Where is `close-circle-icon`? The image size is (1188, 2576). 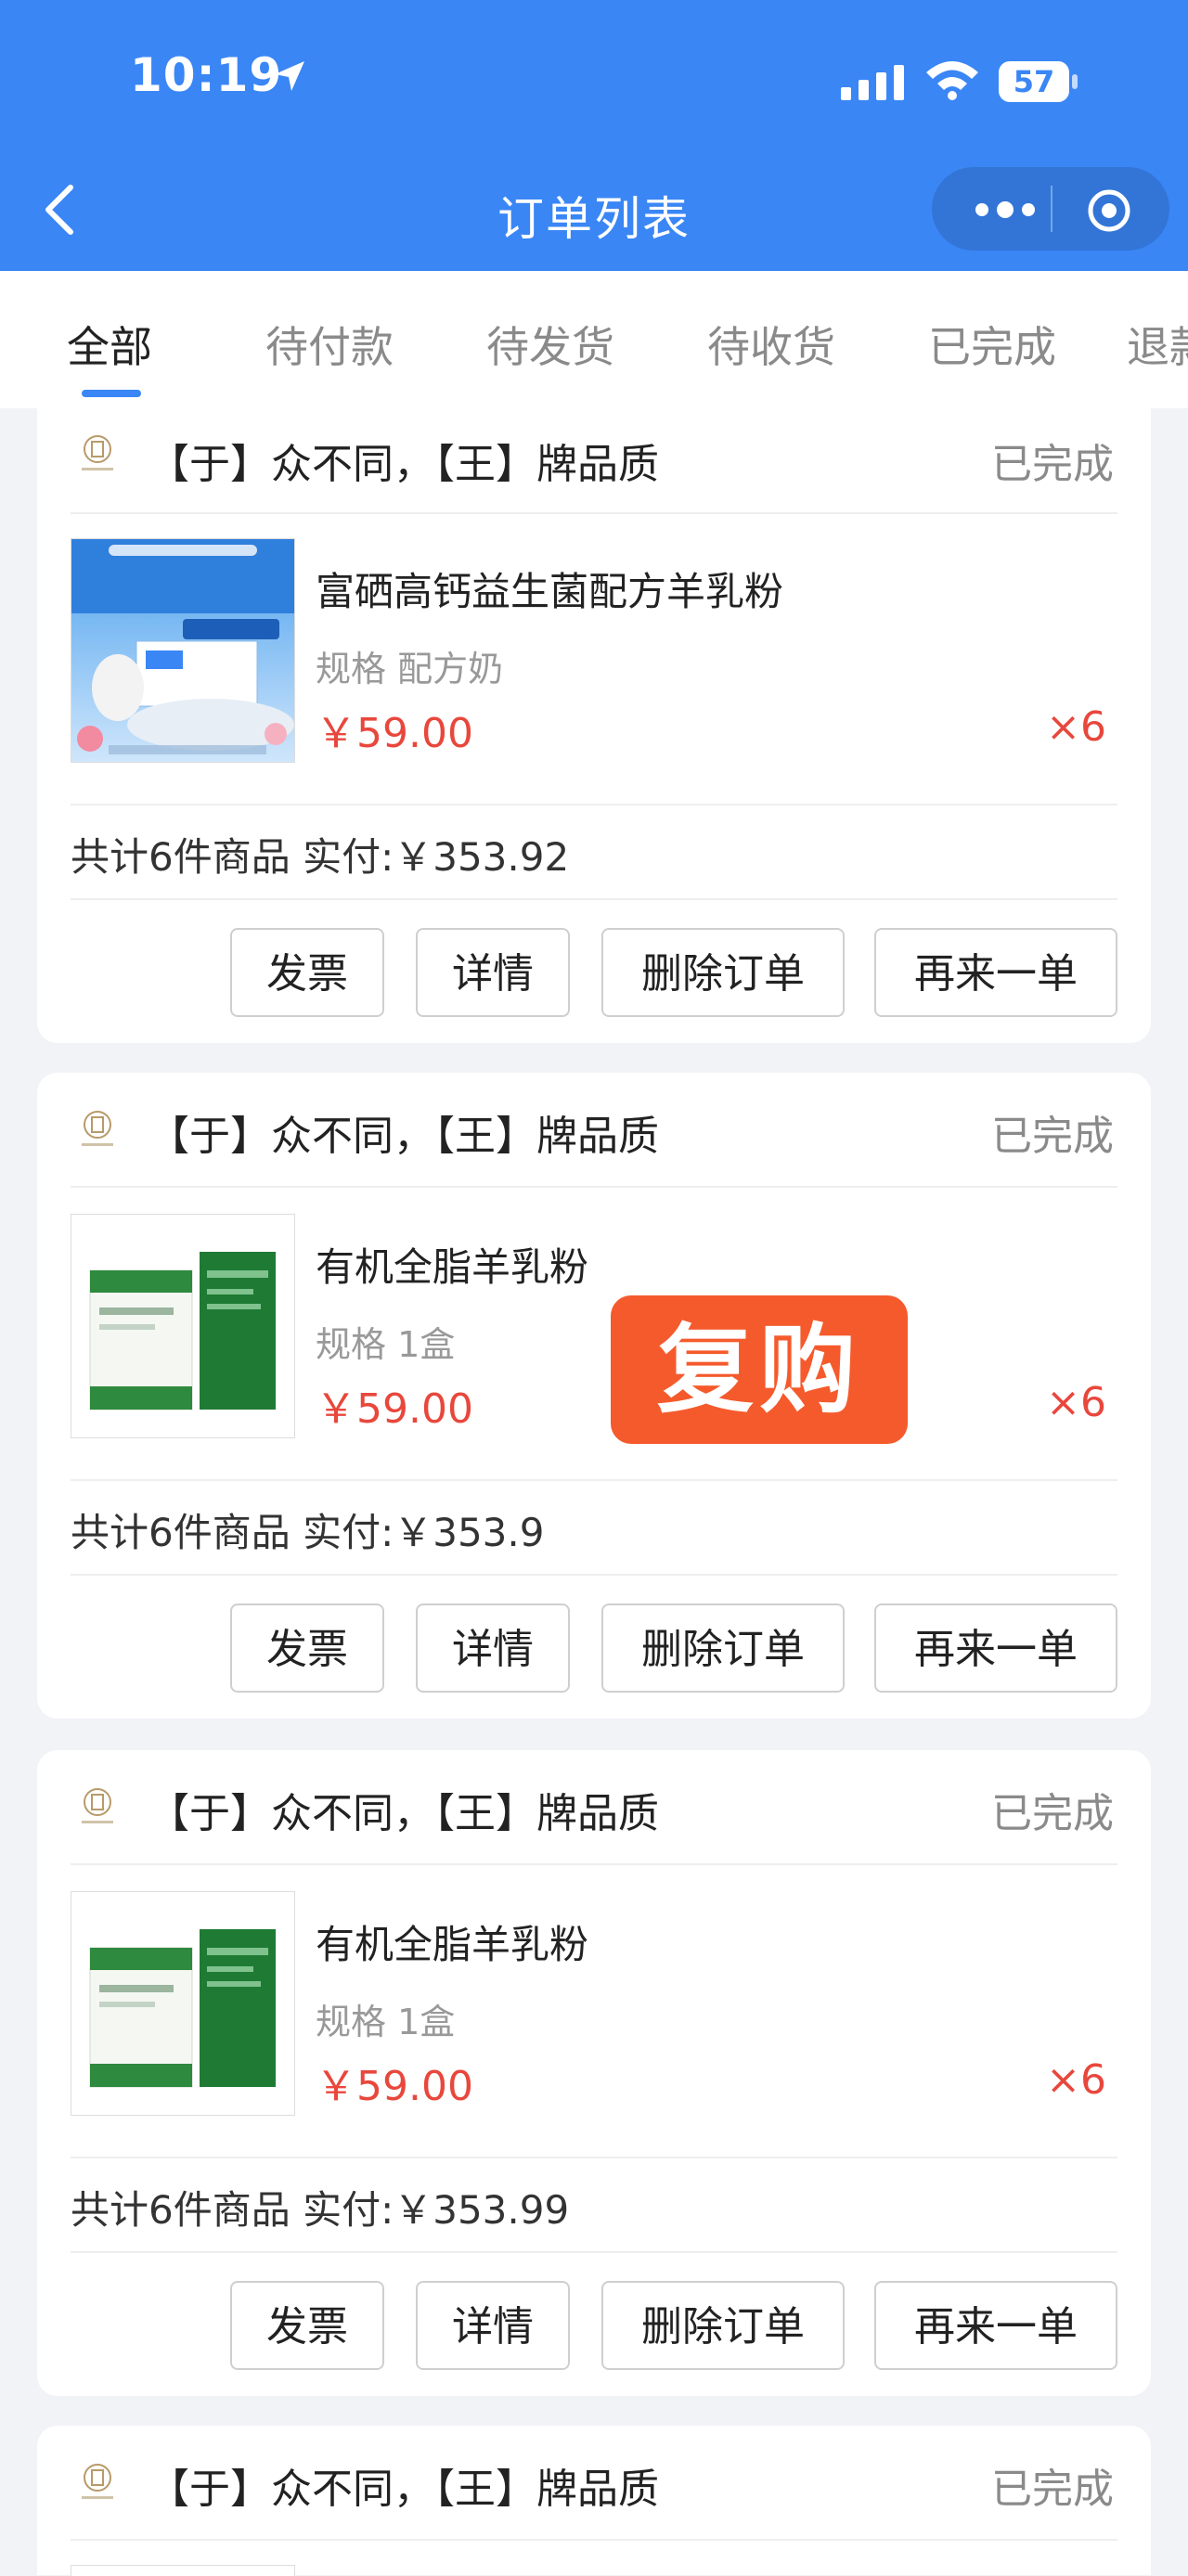 close-circle-icon is located at coordinates (1109, 210).